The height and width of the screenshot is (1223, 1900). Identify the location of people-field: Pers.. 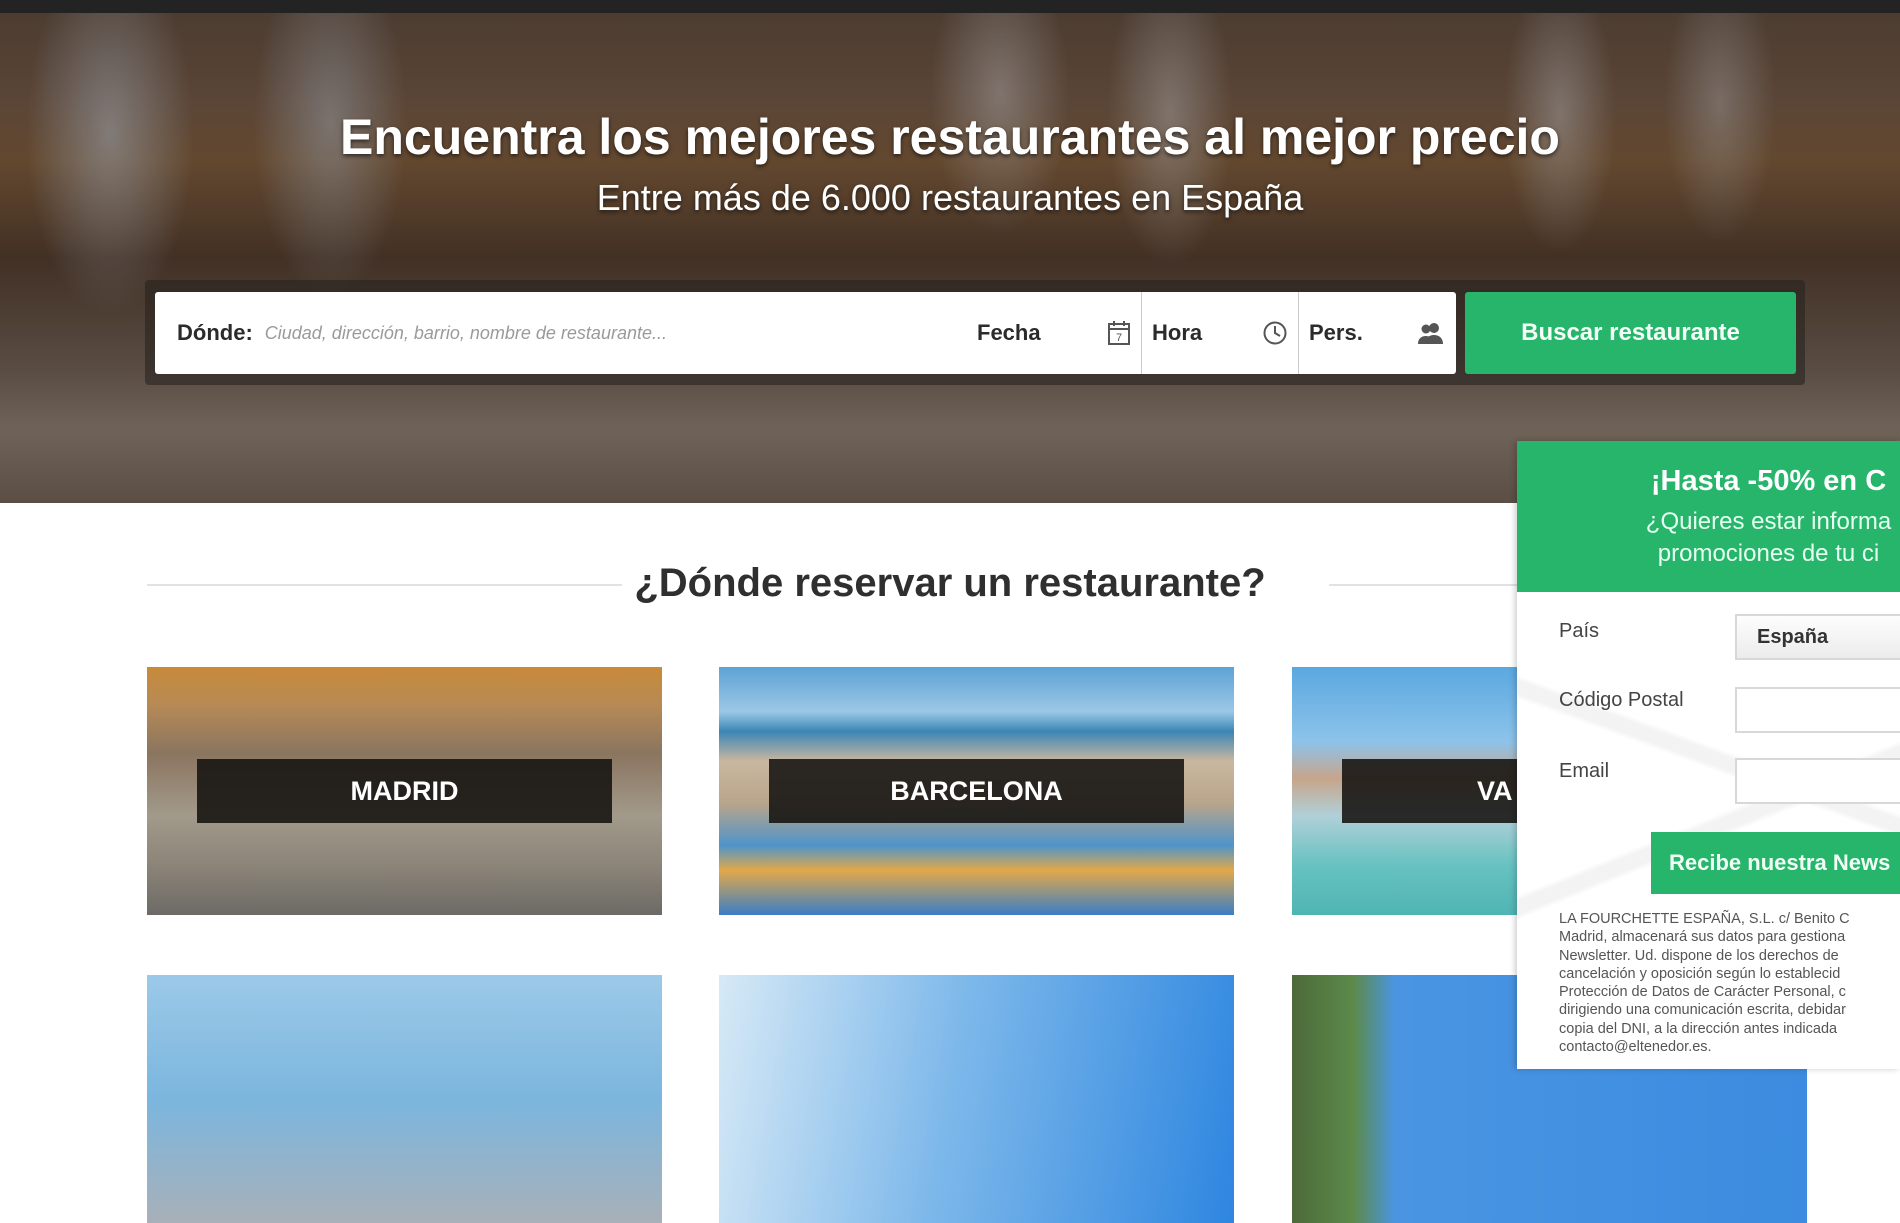
(1377, 333).